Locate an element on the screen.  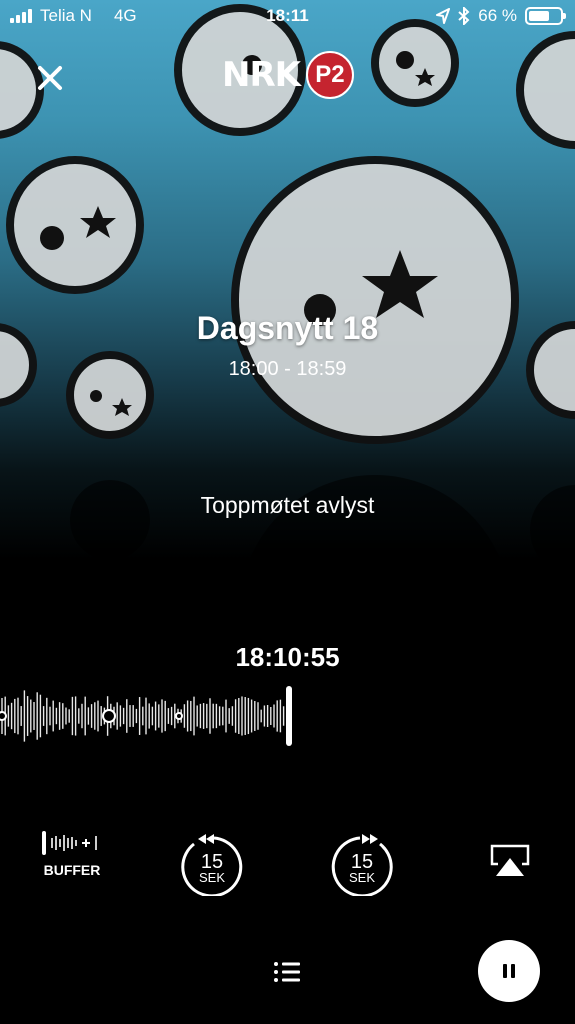
bottom-bar is located at coordinates (287, 972).